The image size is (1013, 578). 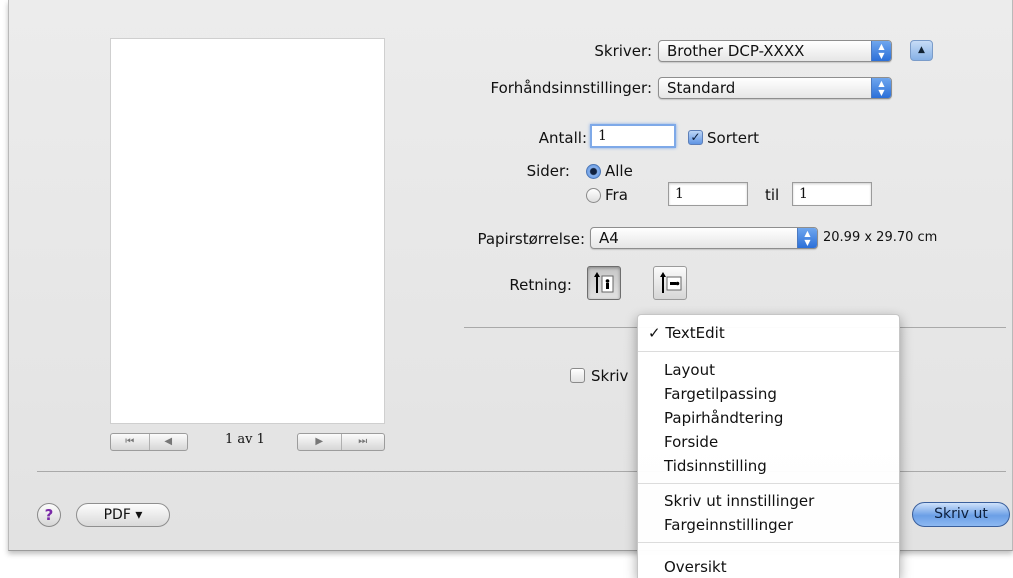 What do you see at coordinates (880, 237) in the screenshot?
I see `paper-dimensions: 20.99 x 29.70 cm` at bounding box center [880, 237].